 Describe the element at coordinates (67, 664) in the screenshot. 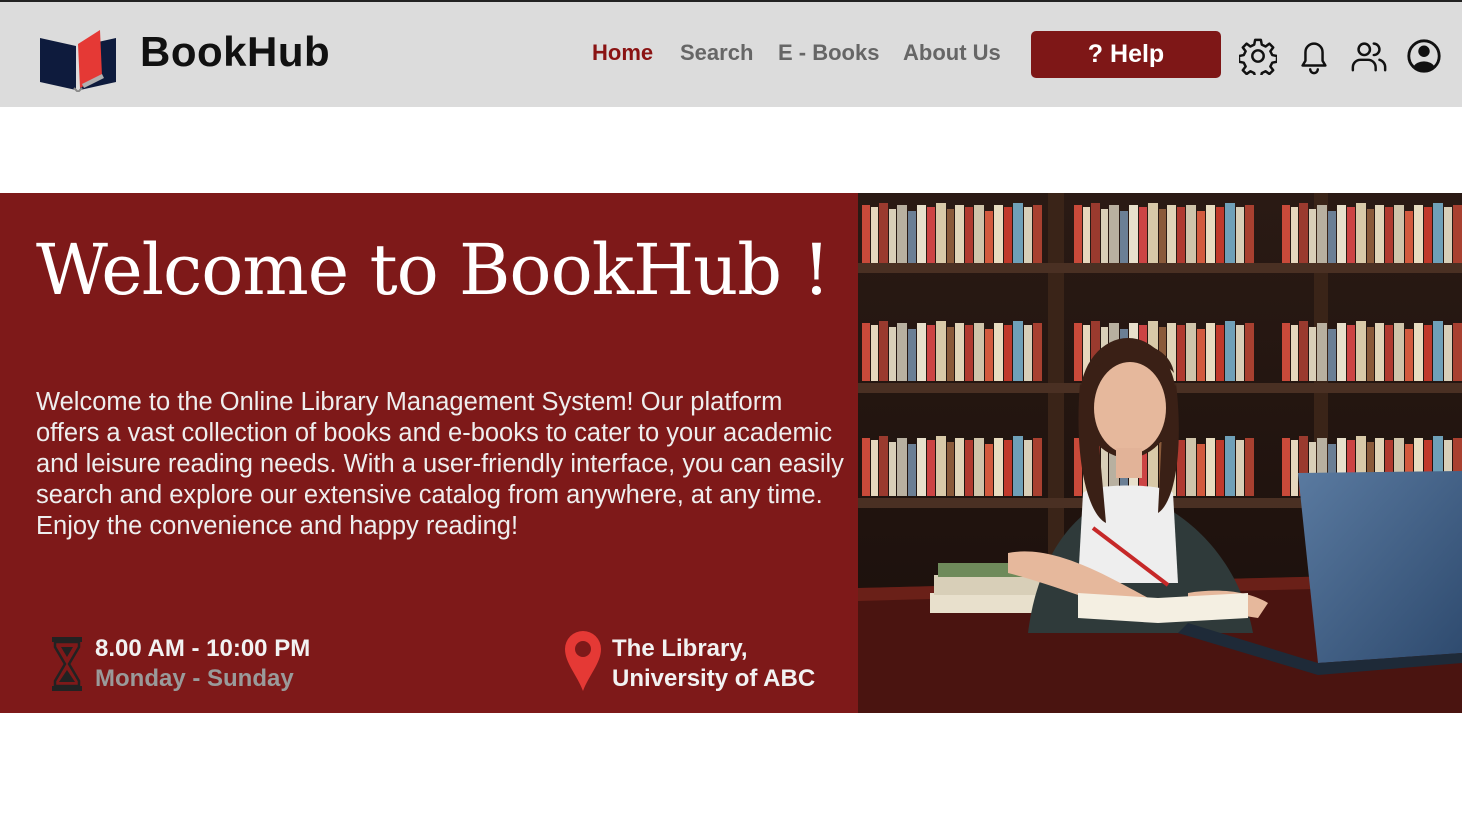

I see `hourglass-icon` at that location.